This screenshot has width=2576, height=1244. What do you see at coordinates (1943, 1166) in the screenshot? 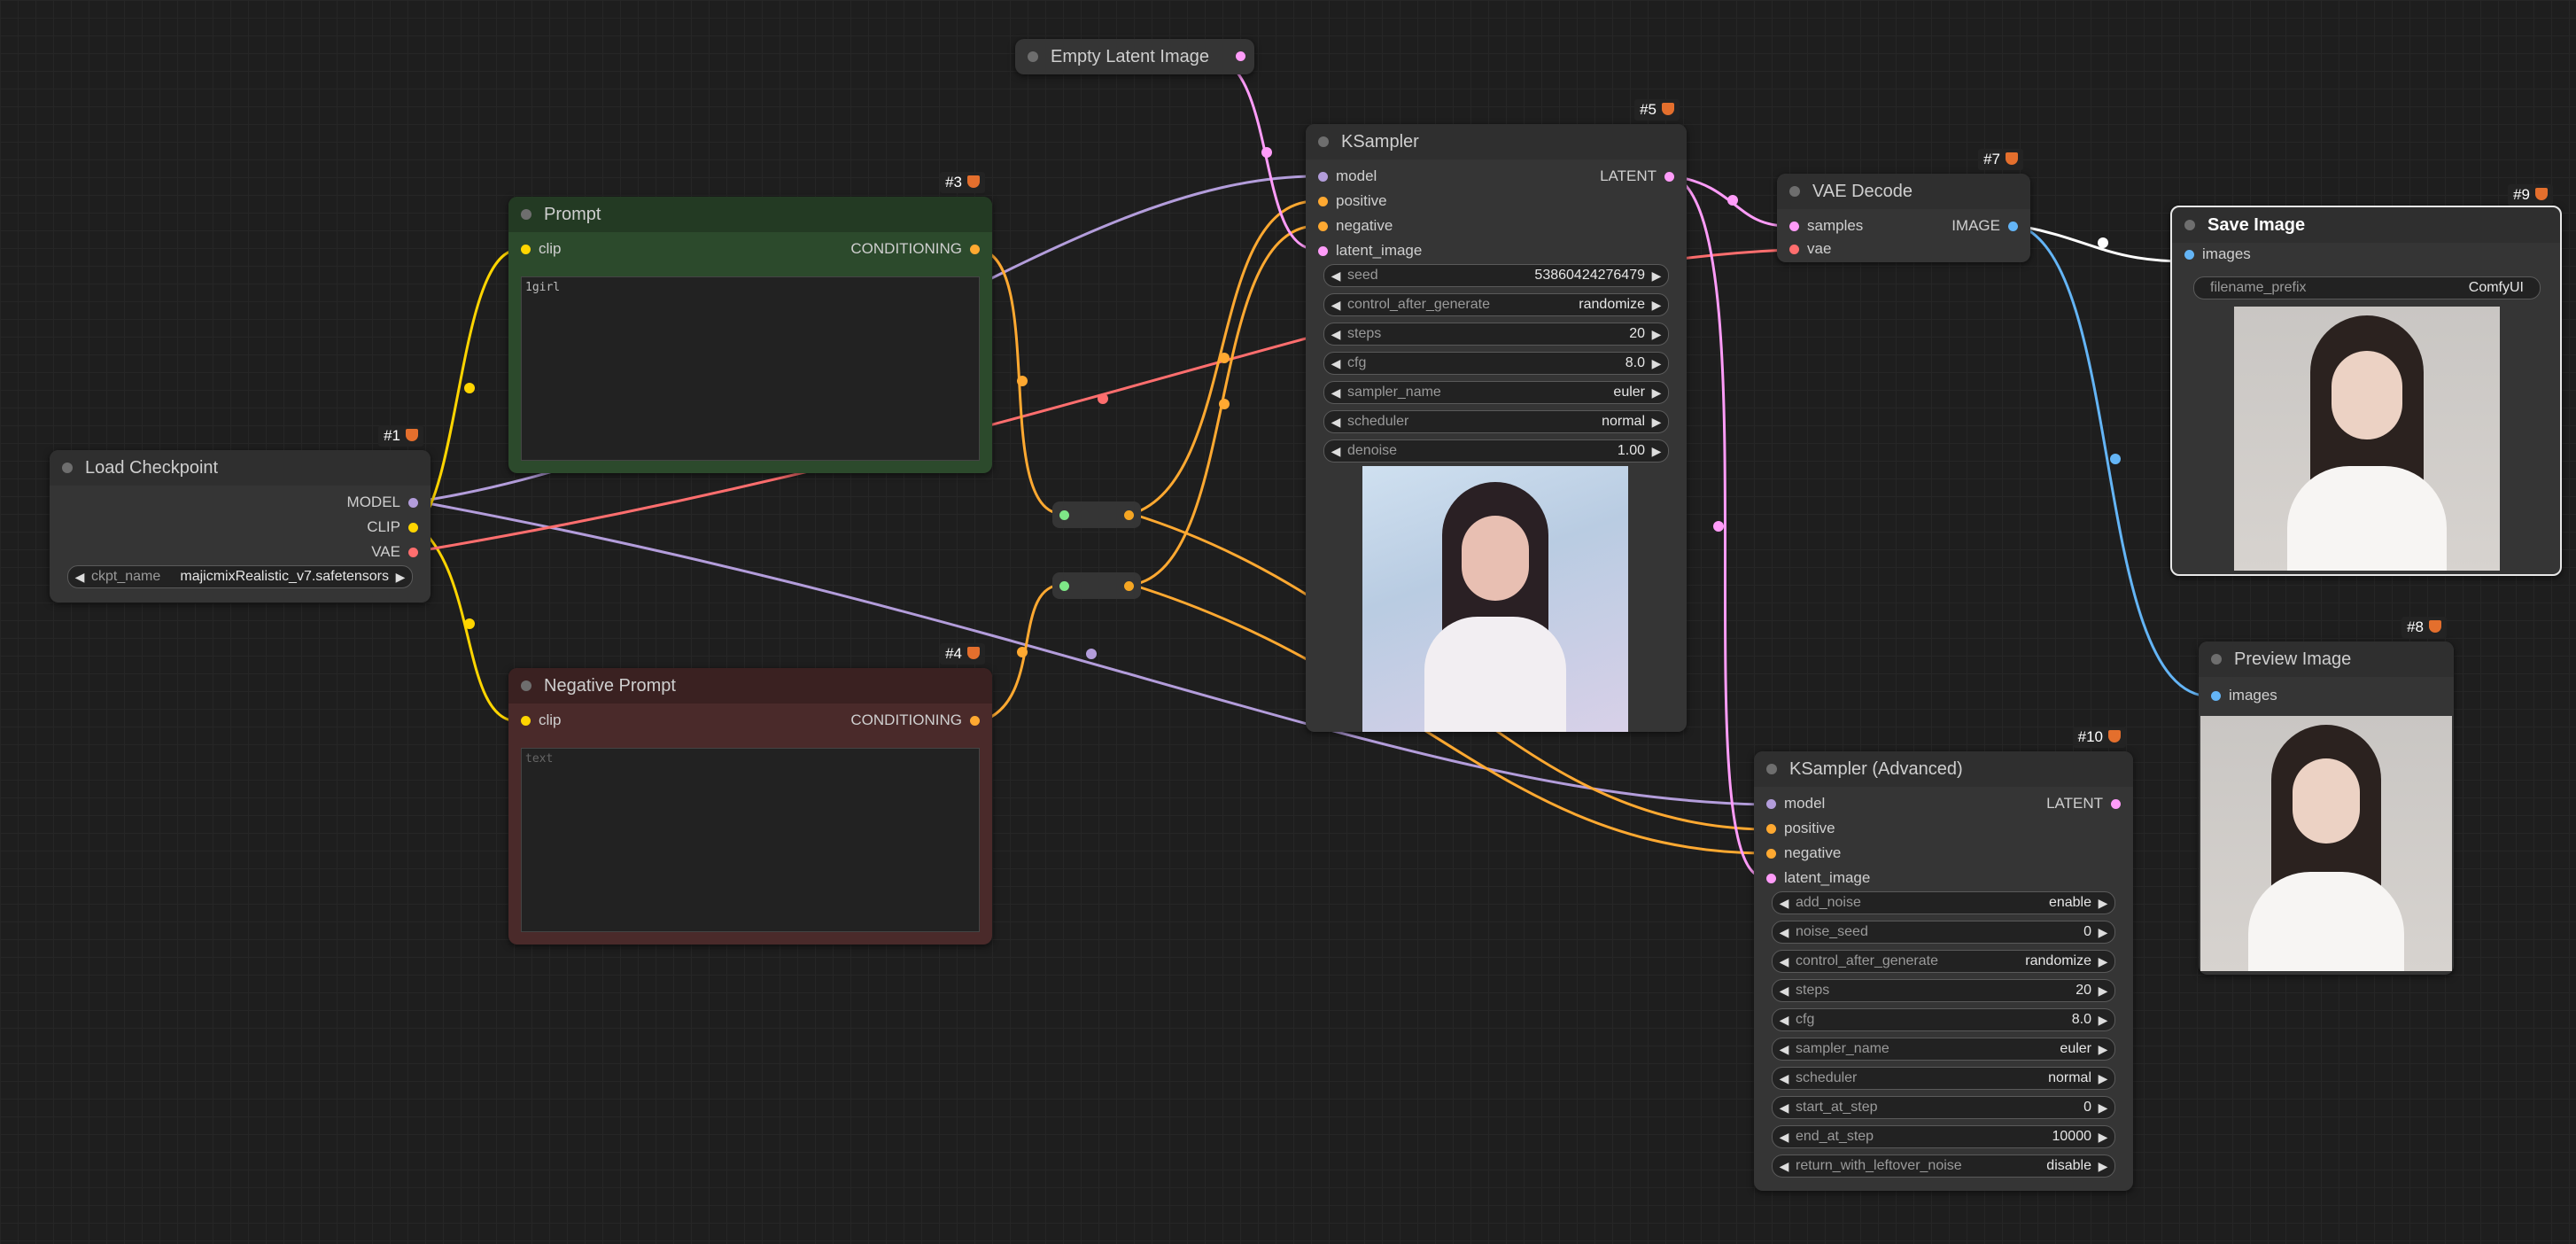
I see `widget-return-with-leftover-noise: ◀ return_with_leftover_noise disable ▶` at bounding box center [1943, 1166].